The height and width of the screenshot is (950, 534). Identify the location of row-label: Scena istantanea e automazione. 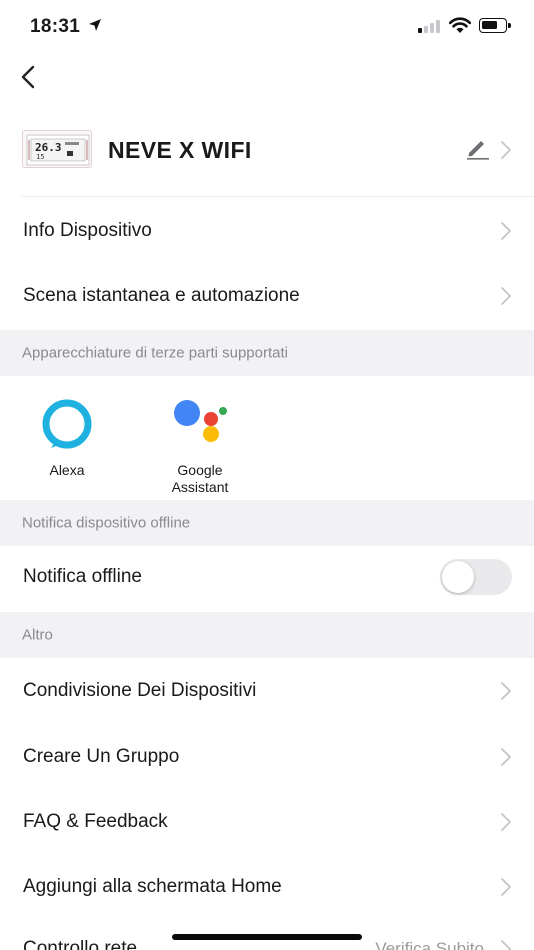
(161, 295).